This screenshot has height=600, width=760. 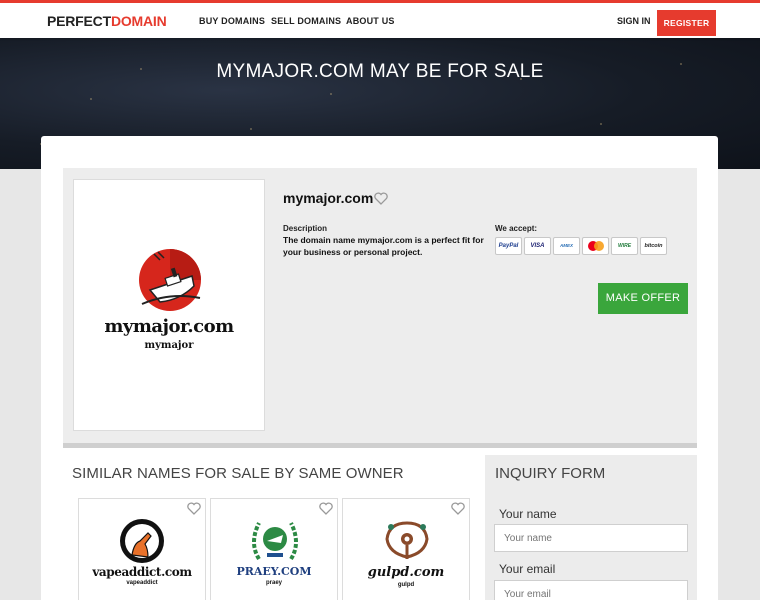 What do you see at coordinates (328, 198) in the screenshot?
I see `domain-name: mymajor.com` at bounding box center [328, 198].